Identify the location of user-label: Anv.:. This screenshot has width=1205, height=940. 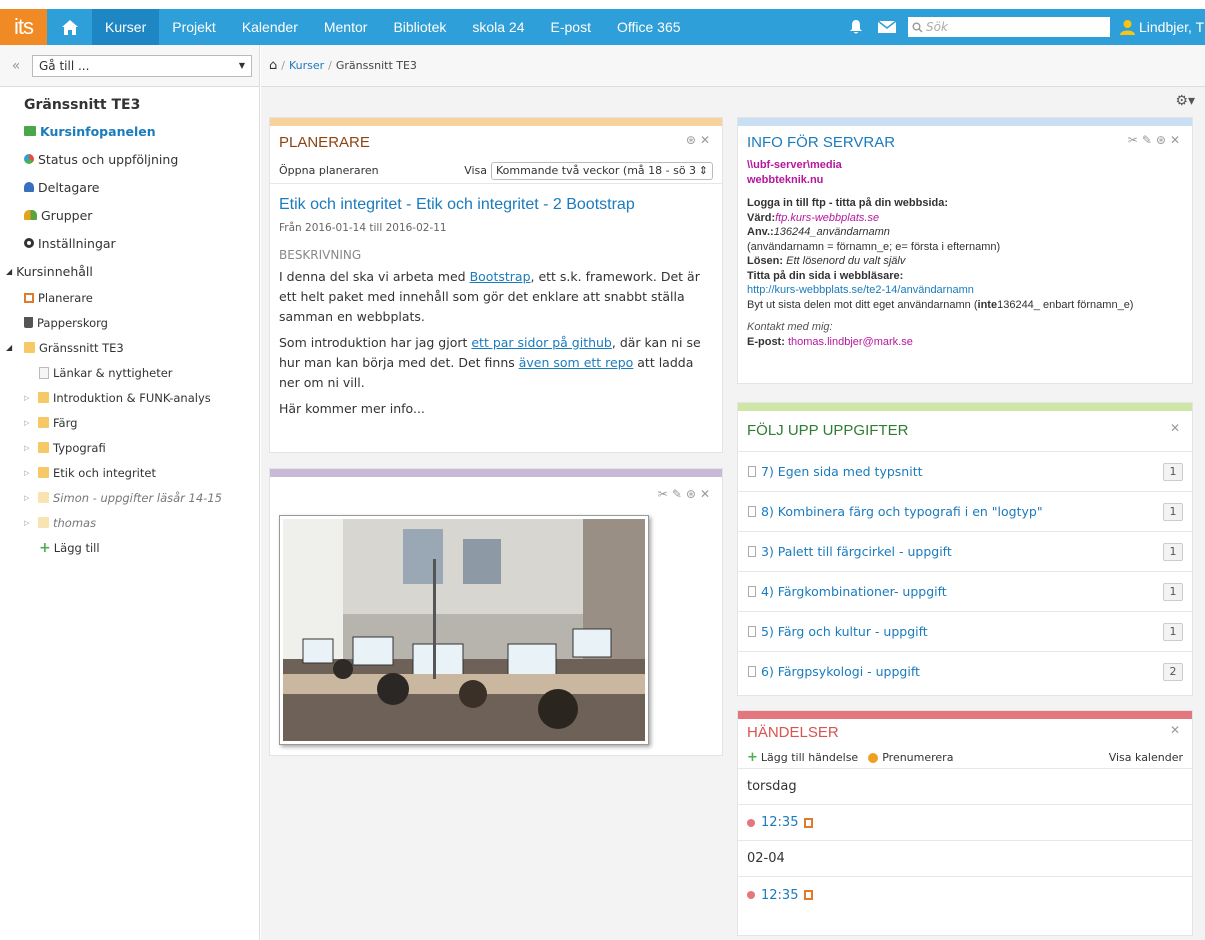
(760, 232).